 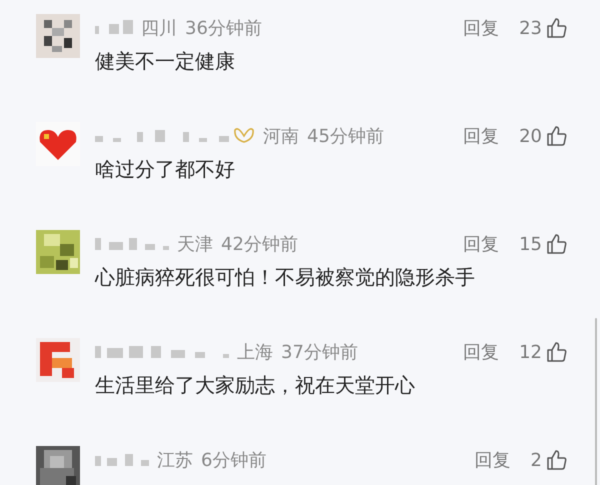 I want to click on time-label: 37分钟前, so click(x=319, y=352).